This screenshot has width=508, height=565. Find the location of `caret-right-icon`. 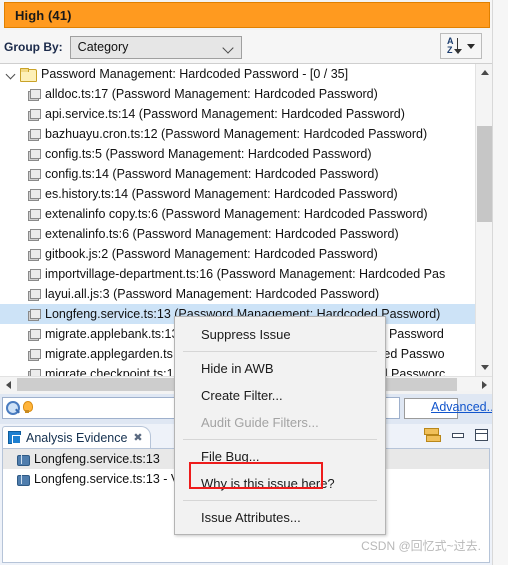

caret-right-icon is located at coordinates (484, 385).